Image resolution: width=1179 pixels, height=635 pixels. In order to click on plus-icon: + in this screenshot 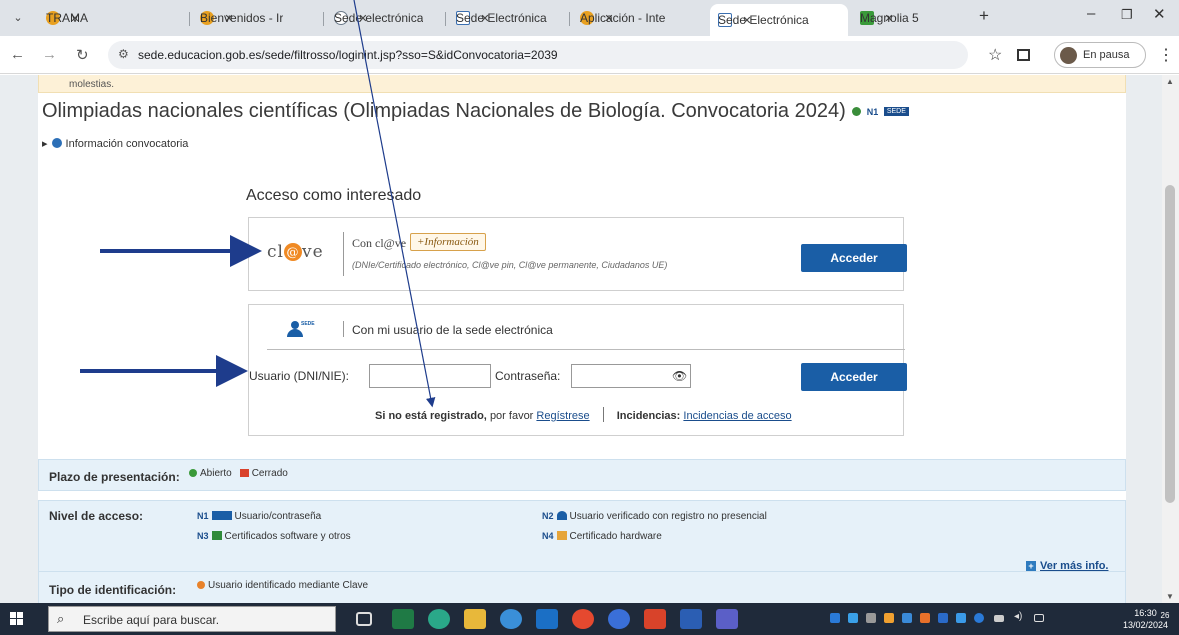, I will do `click(1031, 566)`.